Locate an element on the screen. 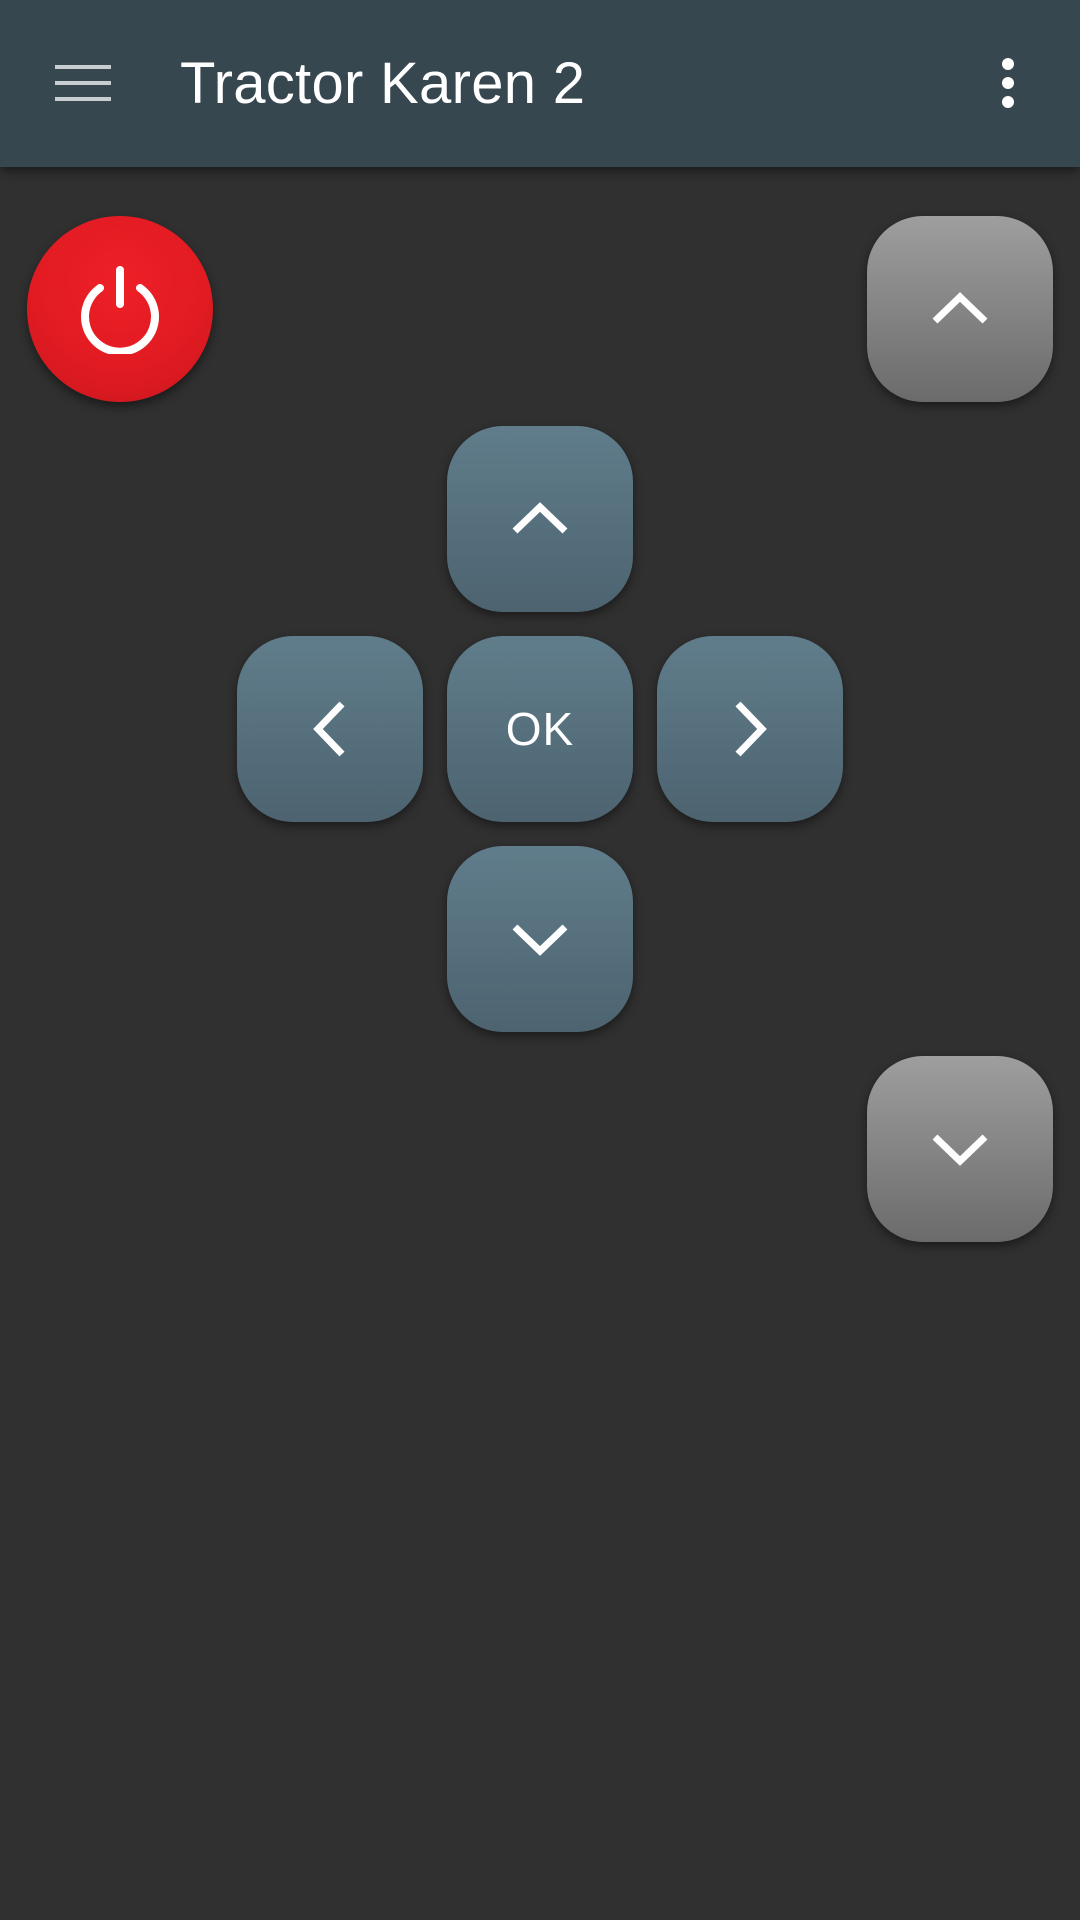 The width and height of the screenshot is (1080, 1920). menu-button is located at coordinates (83, 83).